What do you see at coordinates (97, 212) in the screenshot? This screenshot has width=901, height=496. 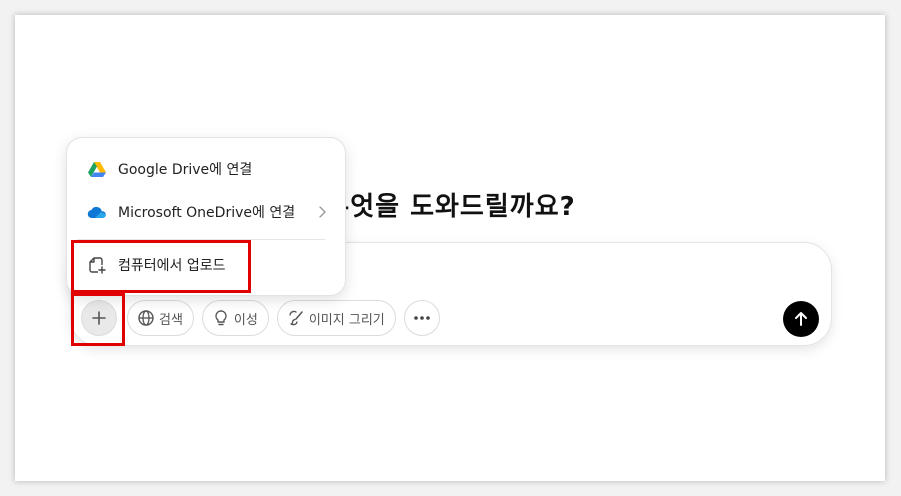 I see `onedrive-icon` at bounding box center [97, 212].